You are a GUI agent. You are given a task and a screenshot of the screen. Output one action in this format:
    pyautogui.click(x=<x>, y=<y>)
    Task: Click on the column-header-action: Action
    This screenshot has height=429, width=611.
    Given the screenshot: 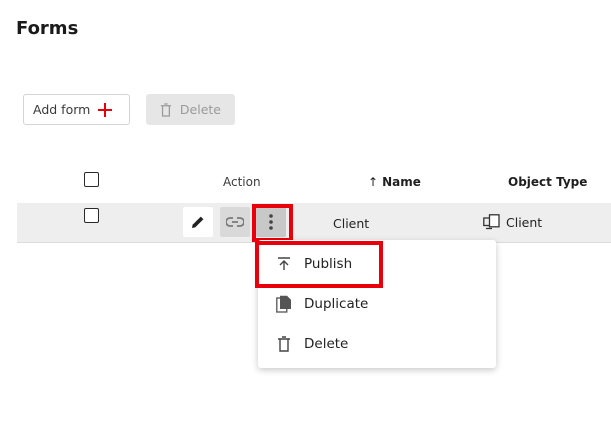 What is the action you would take?
    pyautogui.click(x=242, y=182)
    